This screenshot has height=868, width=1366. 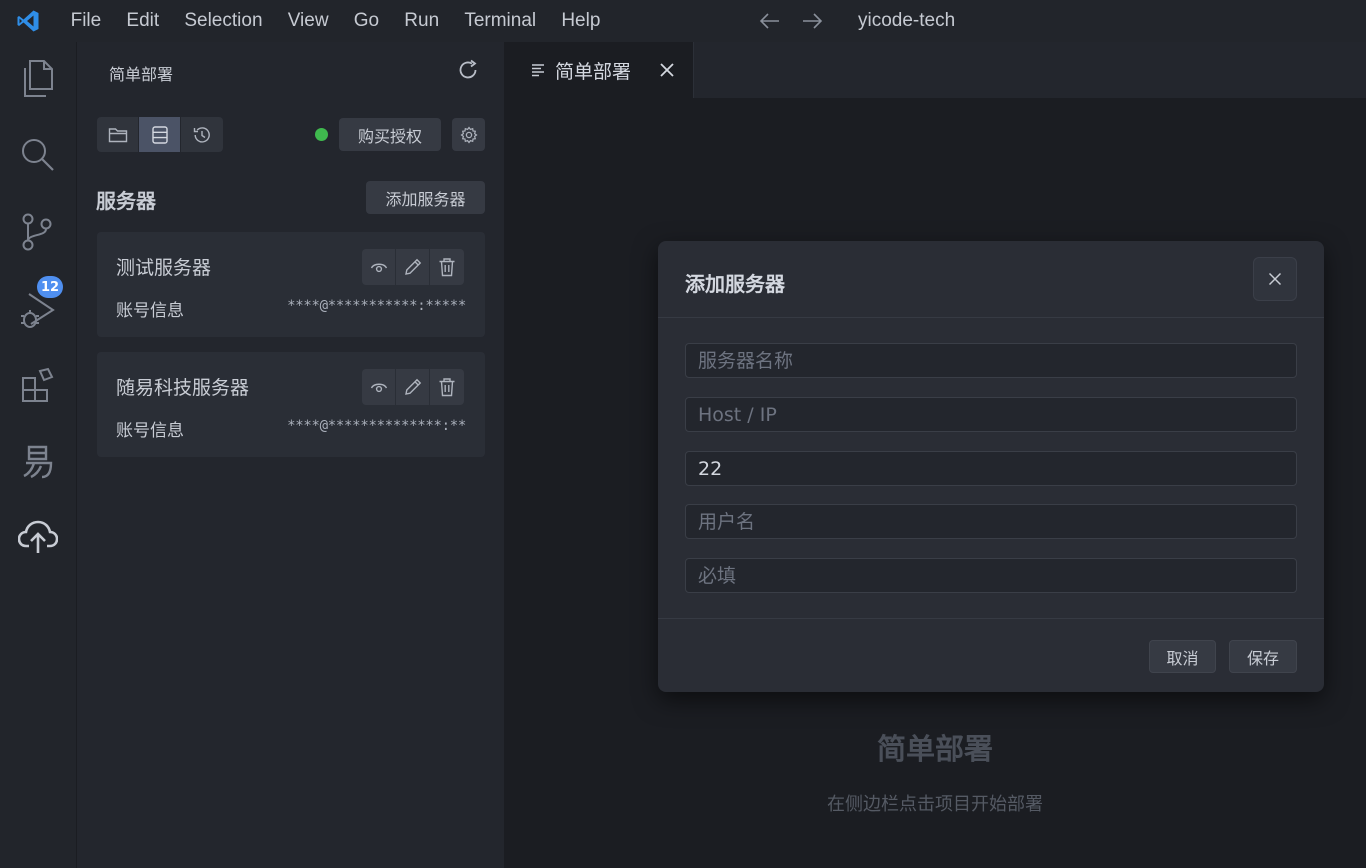 I want to click on source-control-icon, so click(x=38, y=232).